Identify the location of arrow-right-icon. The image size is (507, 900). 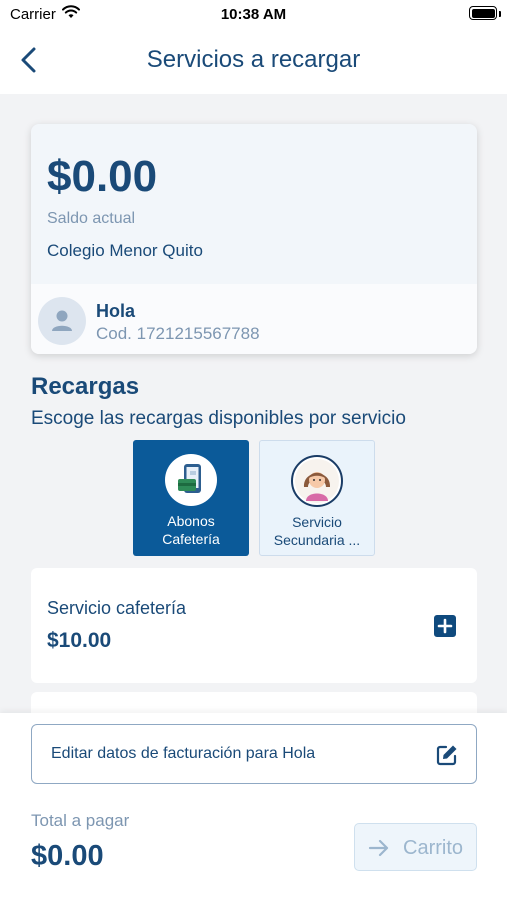
(378, 848).